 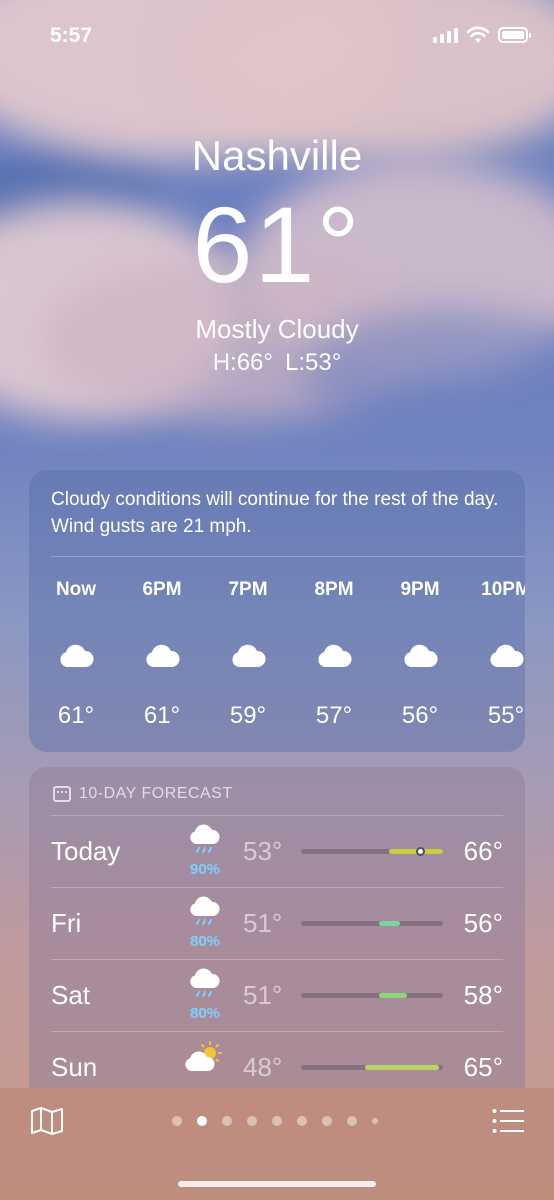 What do you see at coordinates (420, 851) in the screenshot?
I see `current-temp-marker` at bounding box center [420, 851].